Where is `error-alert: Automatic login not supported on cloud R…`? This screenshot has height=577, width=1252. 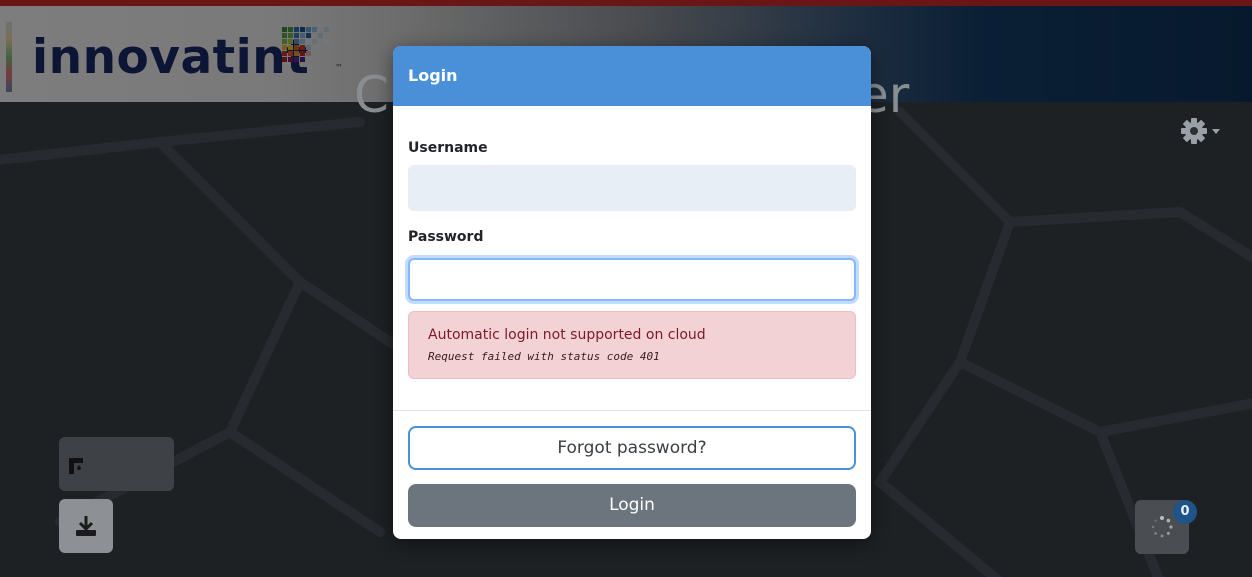
error-alert: Automatic login not supported on cloud R… is located at coordinates (632, 345).